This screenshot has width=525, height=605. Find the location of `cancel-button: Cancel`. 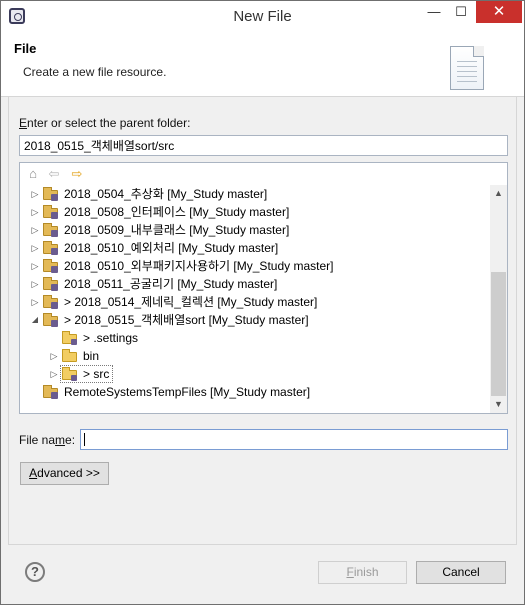

cancel-button: Cancel is located at coordinates (461, 572).